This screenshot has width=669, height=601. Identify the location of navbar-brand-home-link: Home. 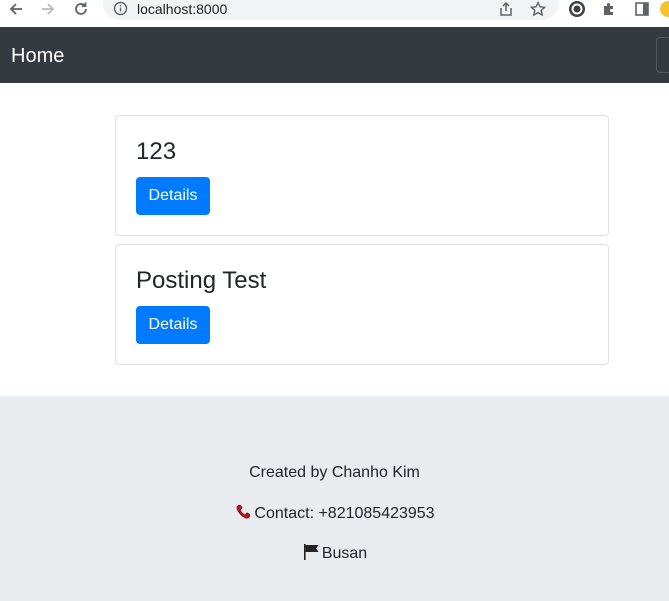
(37, 56).